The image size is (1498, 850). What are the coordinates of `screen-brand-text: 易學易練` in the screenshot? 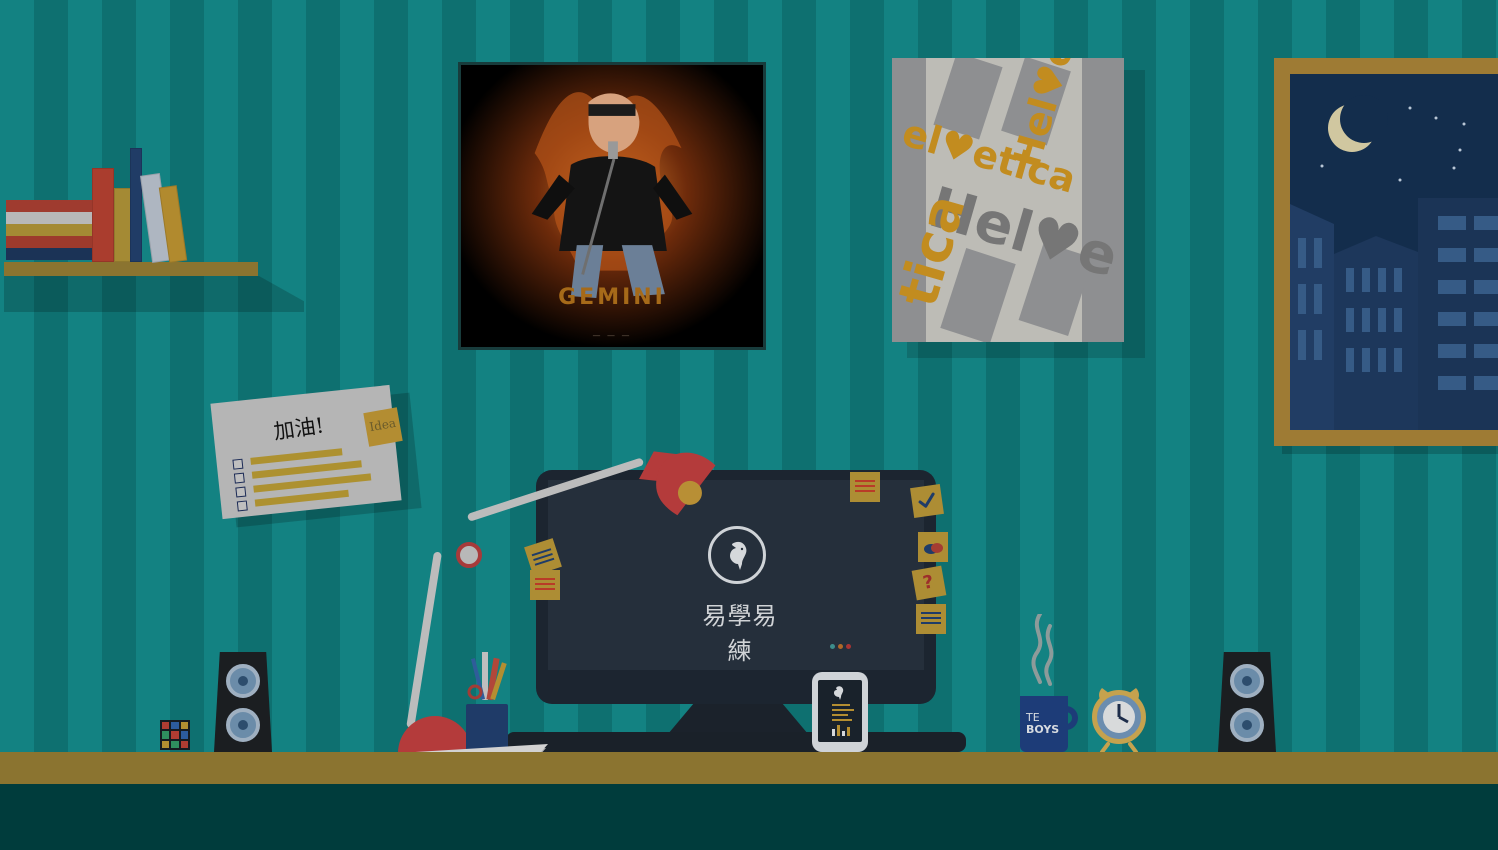 It's located at (740, 633).